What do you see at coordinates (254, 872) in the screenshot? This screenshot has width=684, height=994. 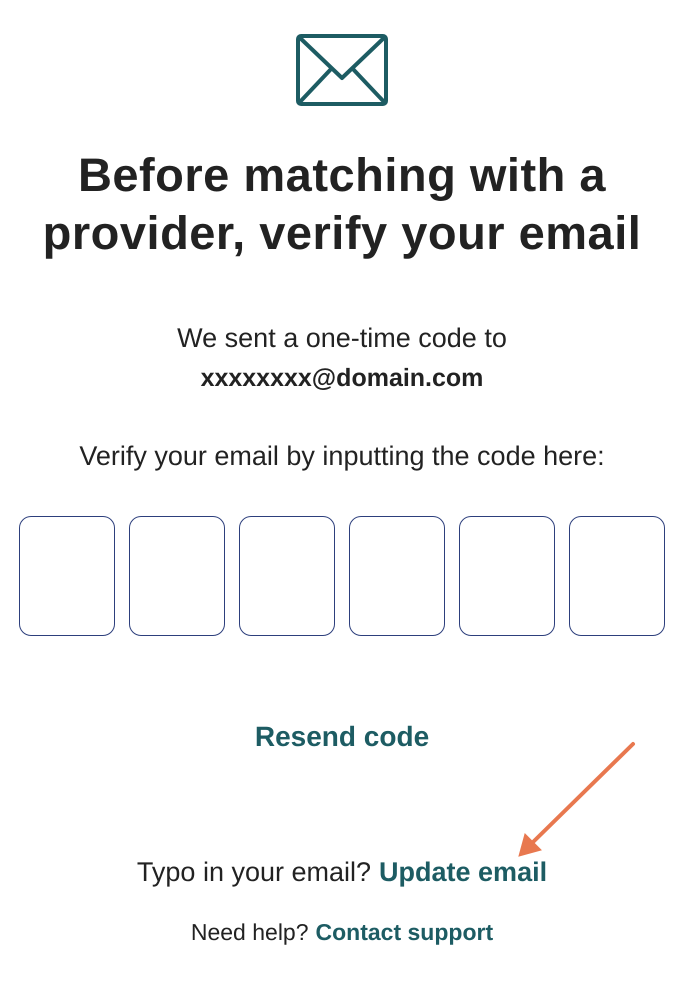 I see `typo-text: Typo in your email?` at bounding box center [254, 872].